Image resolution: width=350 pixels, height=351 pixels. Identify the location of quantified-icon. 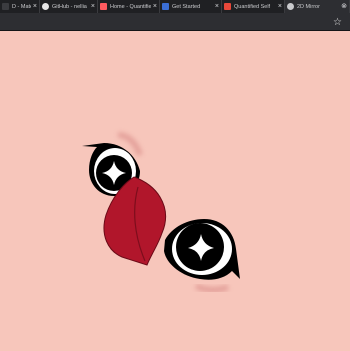
(103, 6).